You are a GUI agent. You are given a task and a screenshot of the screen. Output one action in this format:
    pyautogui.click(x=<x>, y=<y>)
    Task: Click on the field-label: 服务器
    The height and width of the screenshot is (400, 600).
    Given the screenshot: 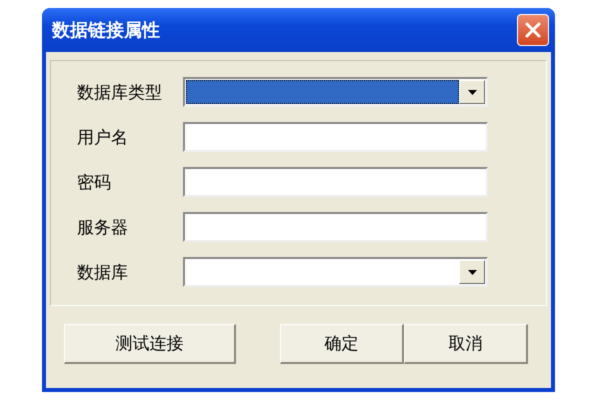 What is the action you would take?
    pyautogui.click(x=103, y=227)
    